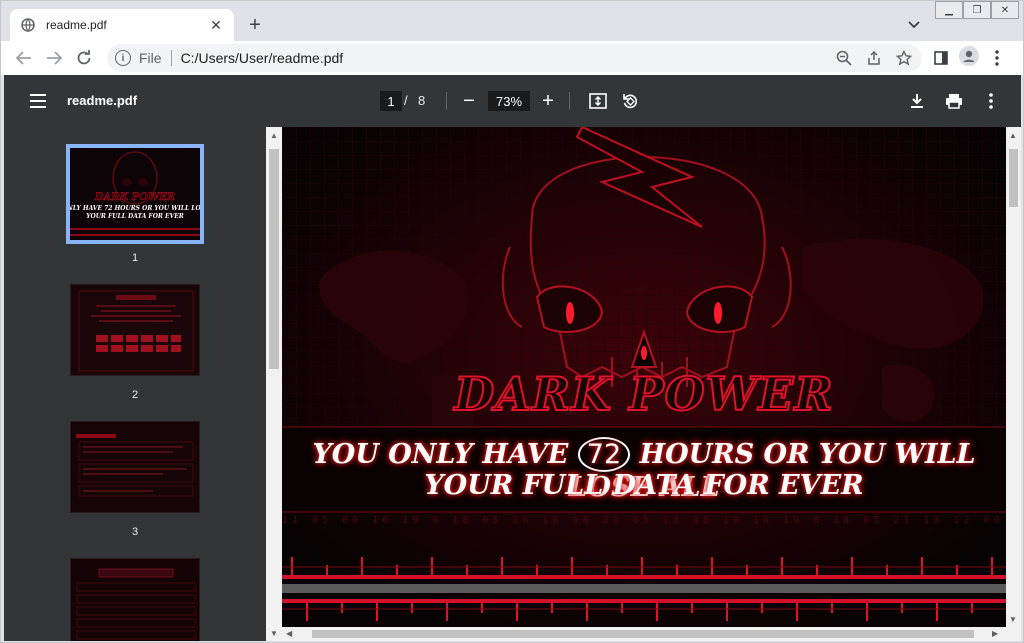 Image resolution: width=1024 pixels, height=643 pixels. What do you see at coordinates (904, 58) in the screenshot?
I see `bookmark-star-icon` at bounding box center [904, 58].